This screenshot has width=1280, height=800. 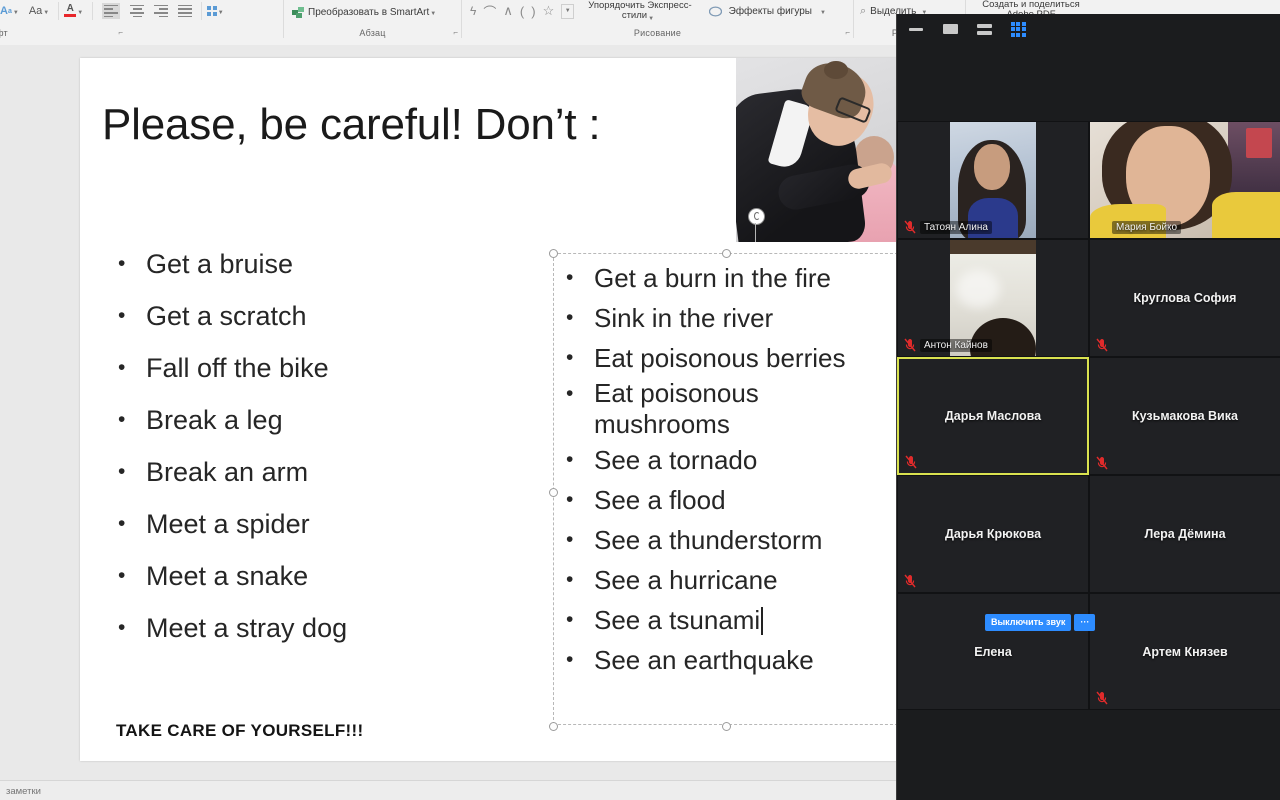 I want to click on justify-icon, so click(x=185, y=11).